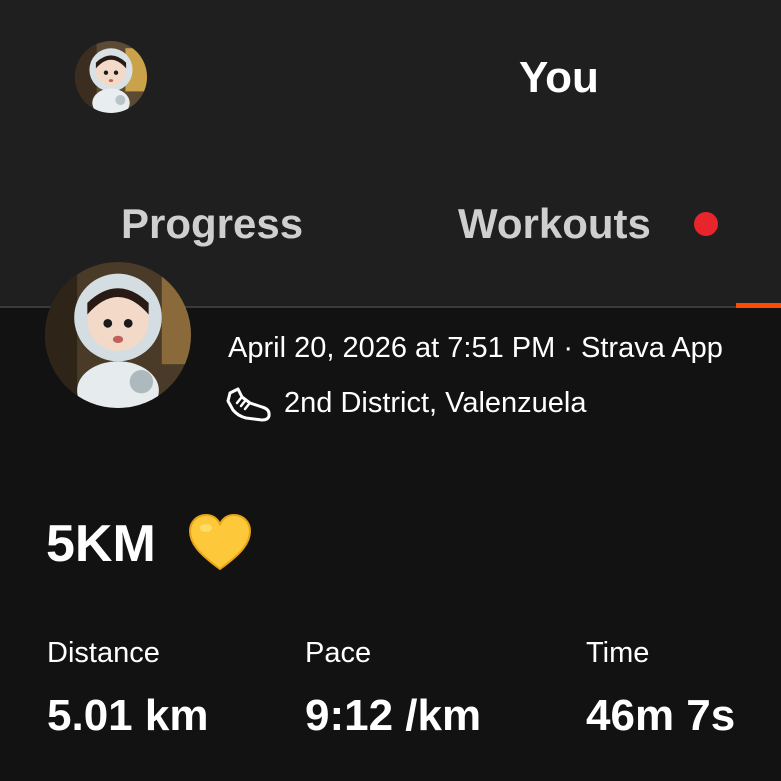  What do you see at coordinates (554, 224) in the screenshot?
I see `tab-workouts: Workouts` at bounding box center [554, 224].